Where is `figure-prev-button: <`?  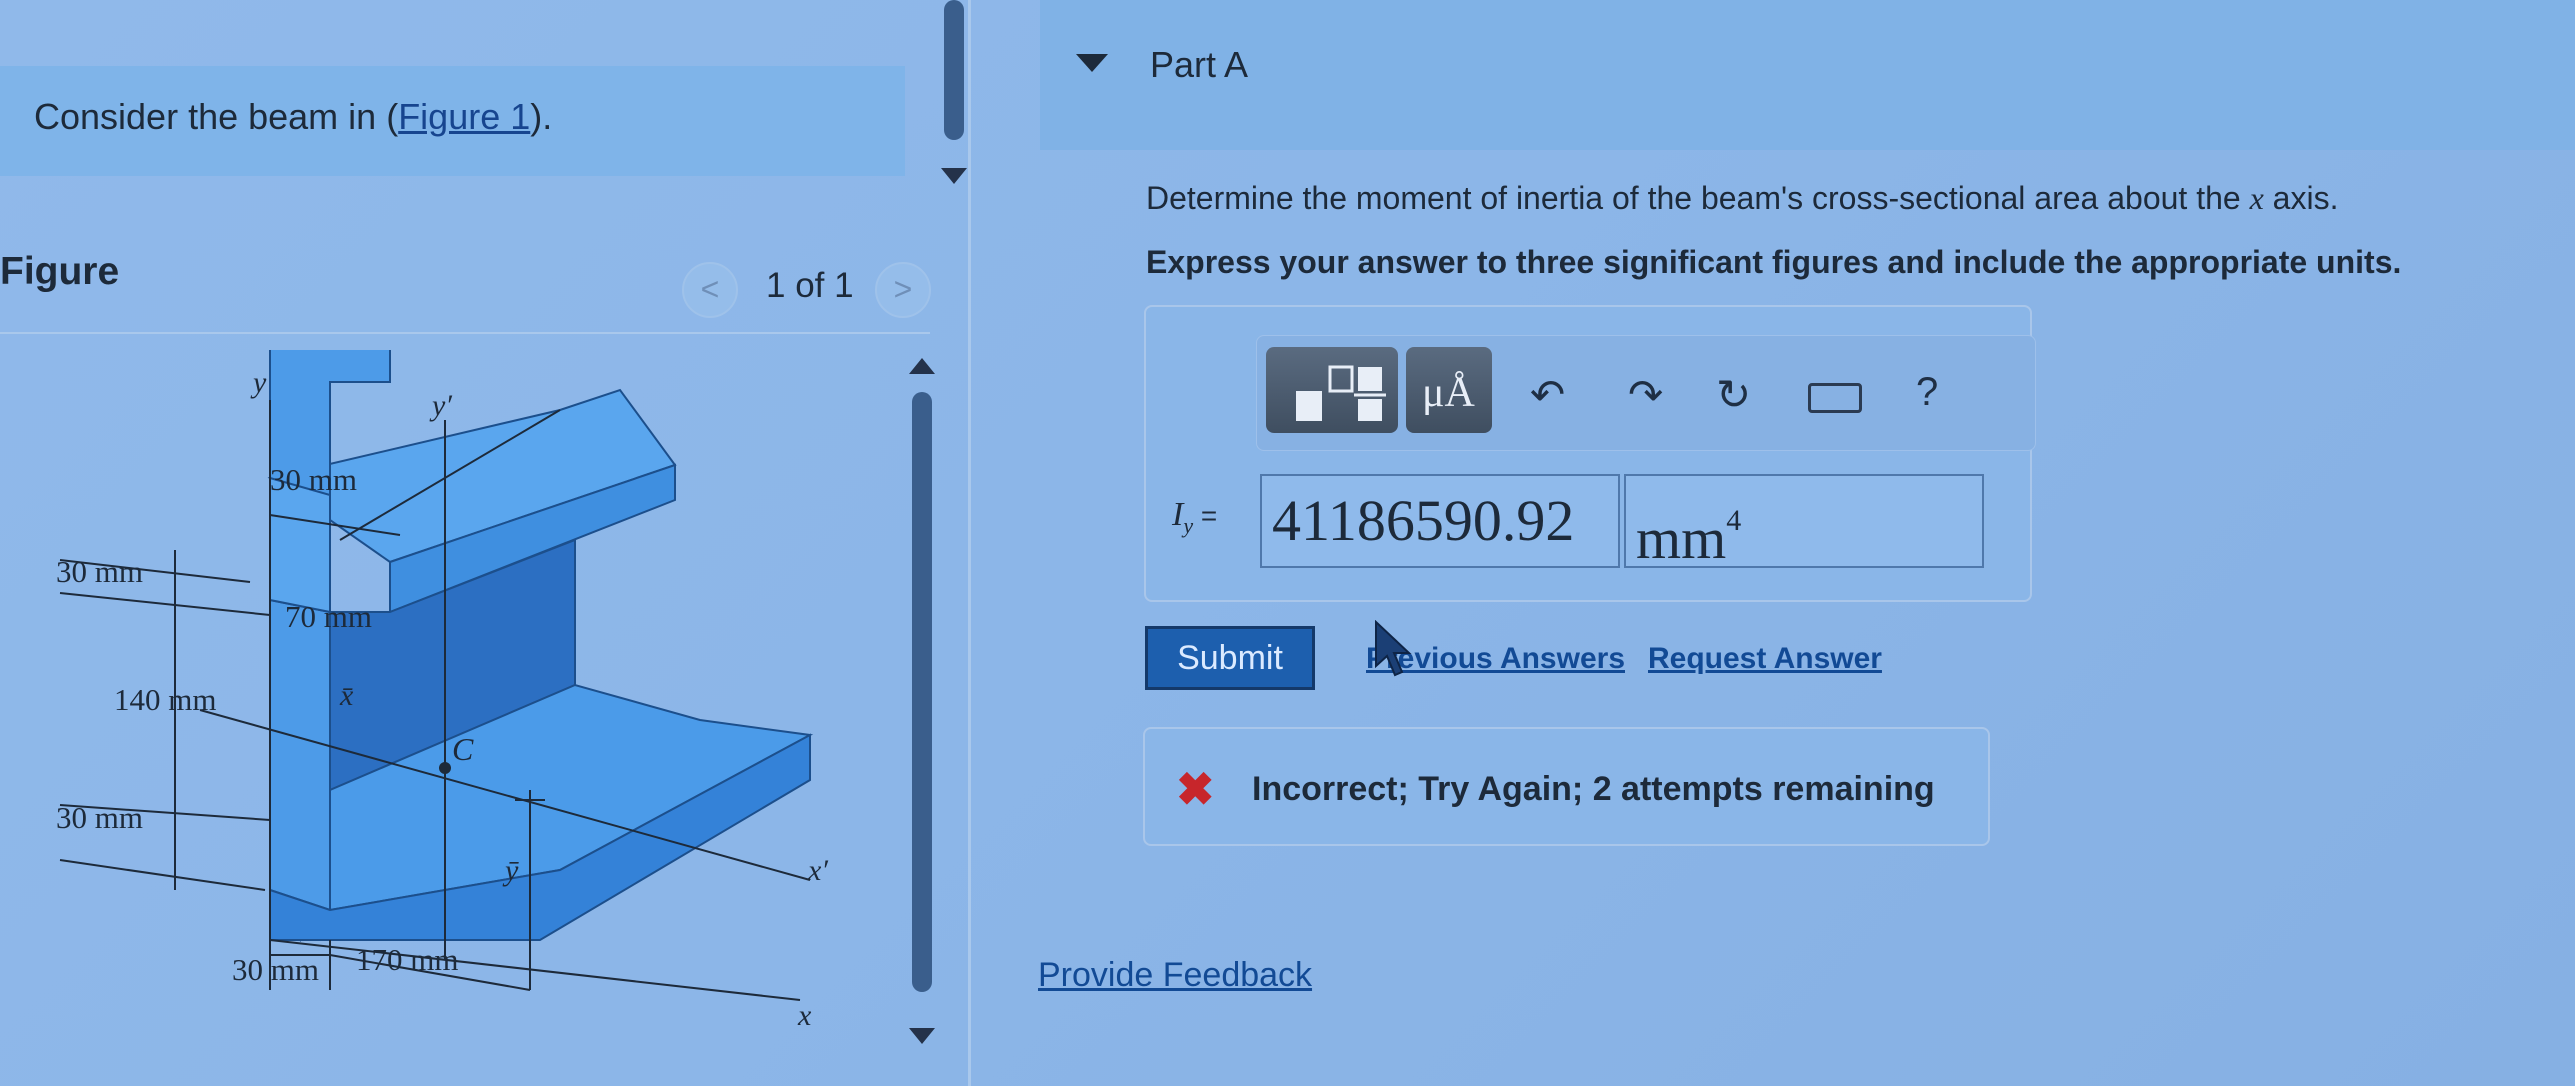 figure-prev-button: < is located at coordinates (710, 290).